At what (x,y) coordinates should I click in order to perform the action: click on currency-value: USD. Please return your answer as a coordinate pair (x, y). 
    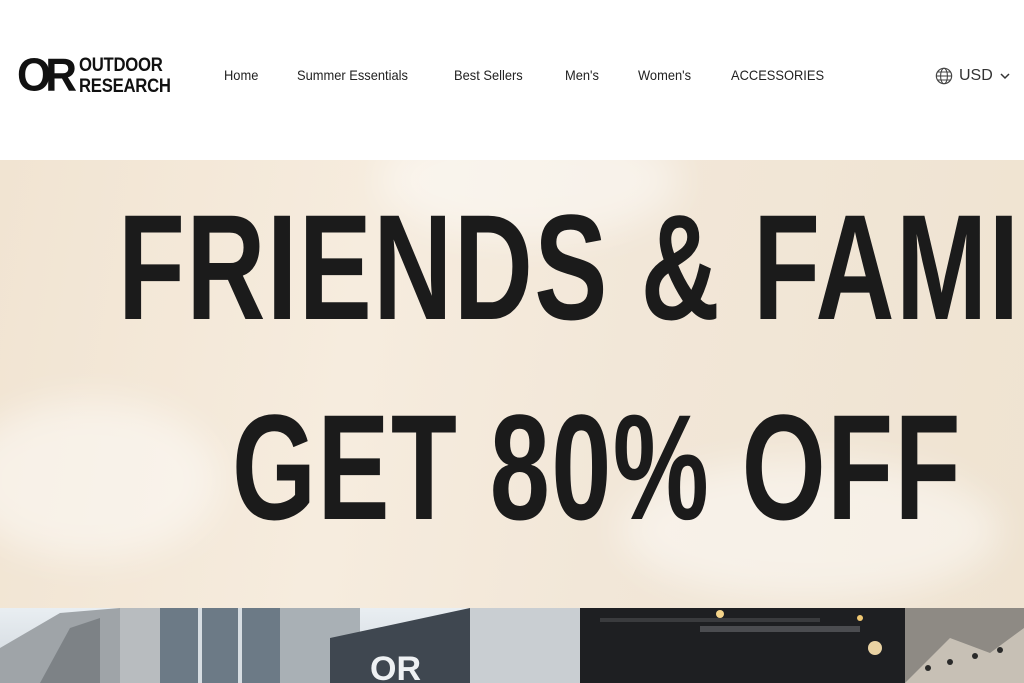
    Looking at the image, I should click on (976, 75).